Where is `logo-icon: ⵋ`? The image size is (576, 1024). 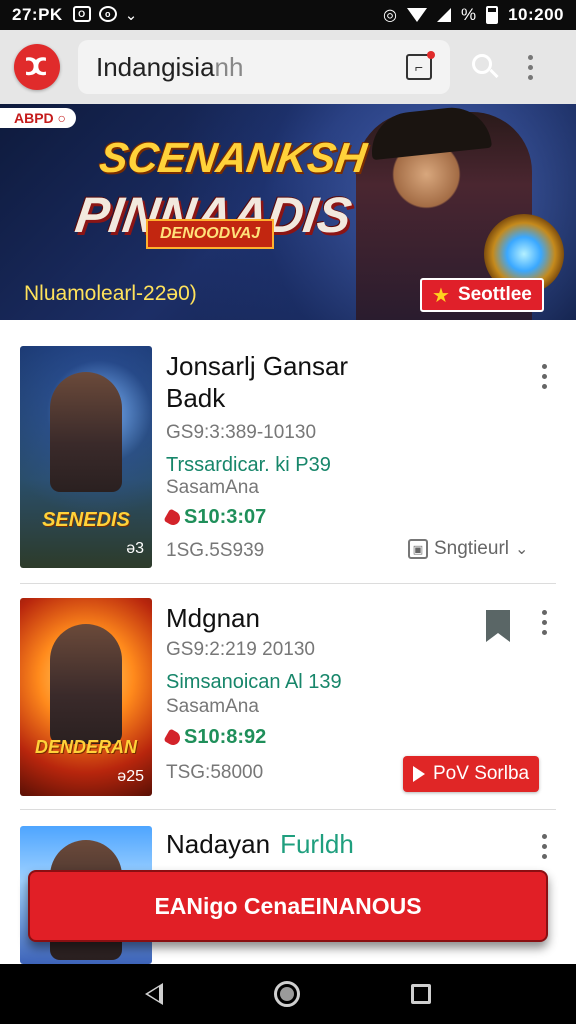
logo-icon: ⵋ is located at coordinates (37, 67).